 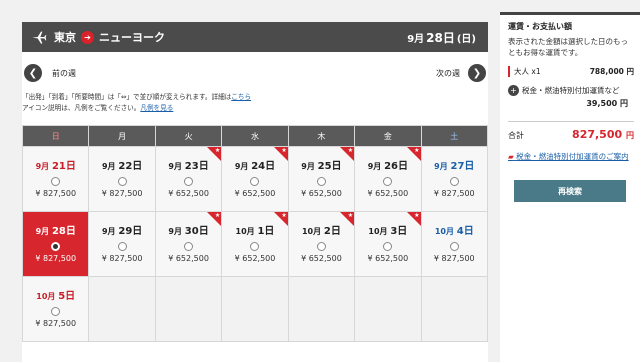 What do you see at coordinates (448, 73) in the screenshot?
I see `next-week-link: 次の週` at bounding box center [448, 73].